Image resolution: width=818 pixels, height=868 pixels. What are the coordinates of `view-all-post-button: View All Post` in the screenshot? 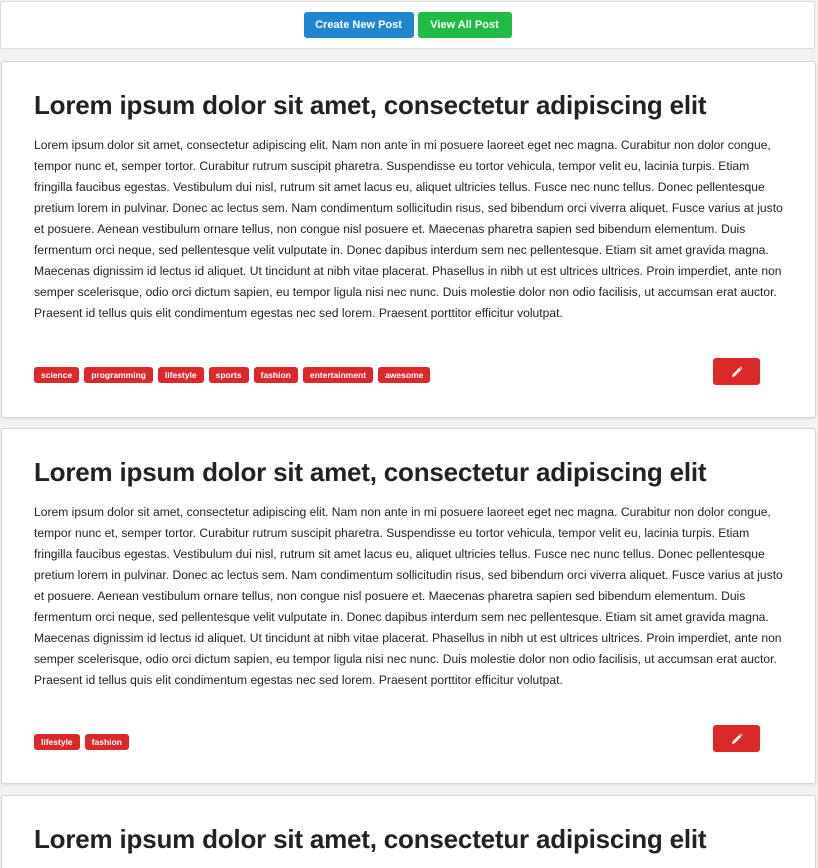 It's located at (464, 25).